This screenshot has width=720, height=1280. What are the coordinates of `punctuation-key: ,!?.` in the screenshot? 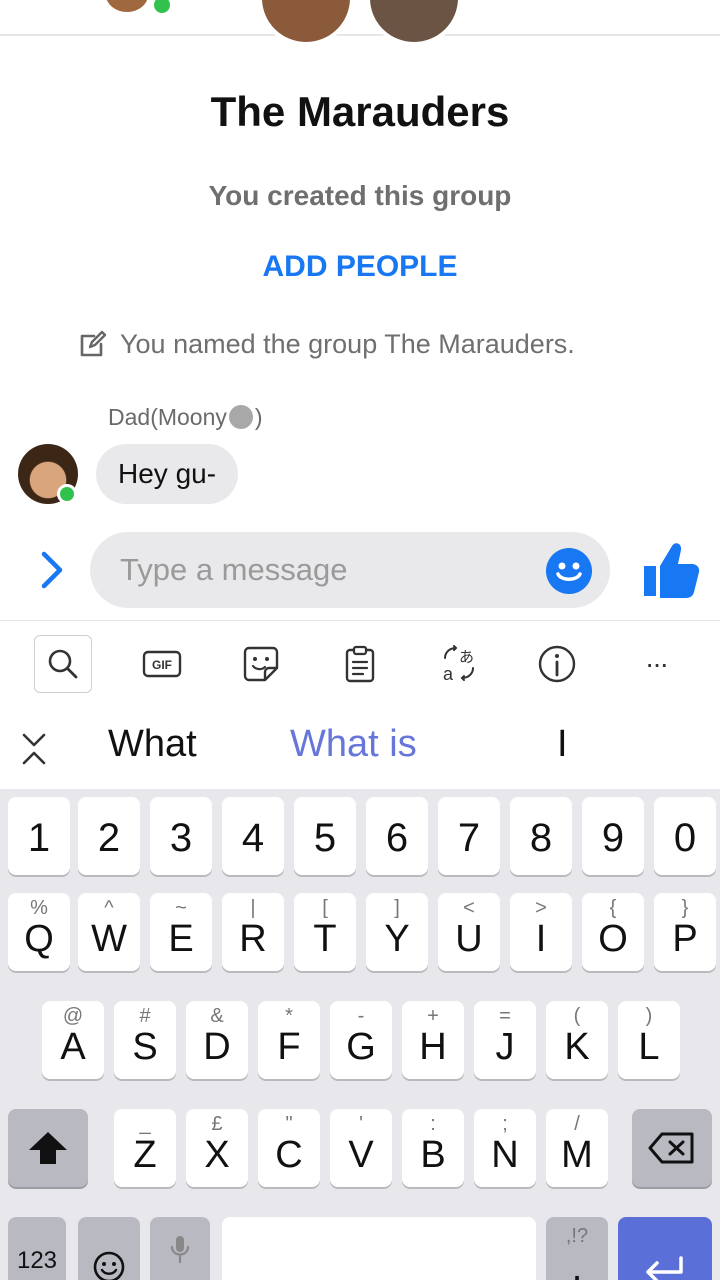 It's located at (577, 1248).